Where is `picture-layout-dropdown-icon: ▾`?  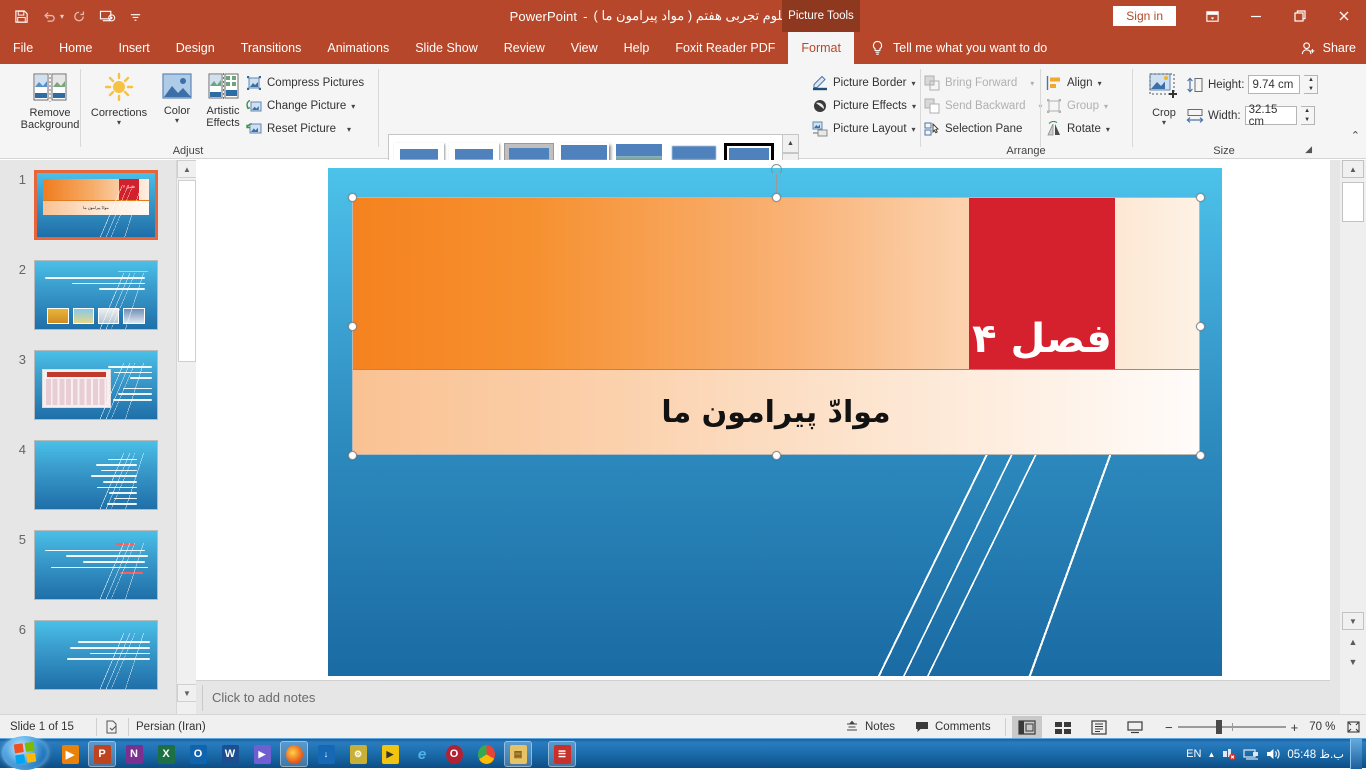
picture-layout-dropdown-icon: ▾ is located at coordinates (914, 129).